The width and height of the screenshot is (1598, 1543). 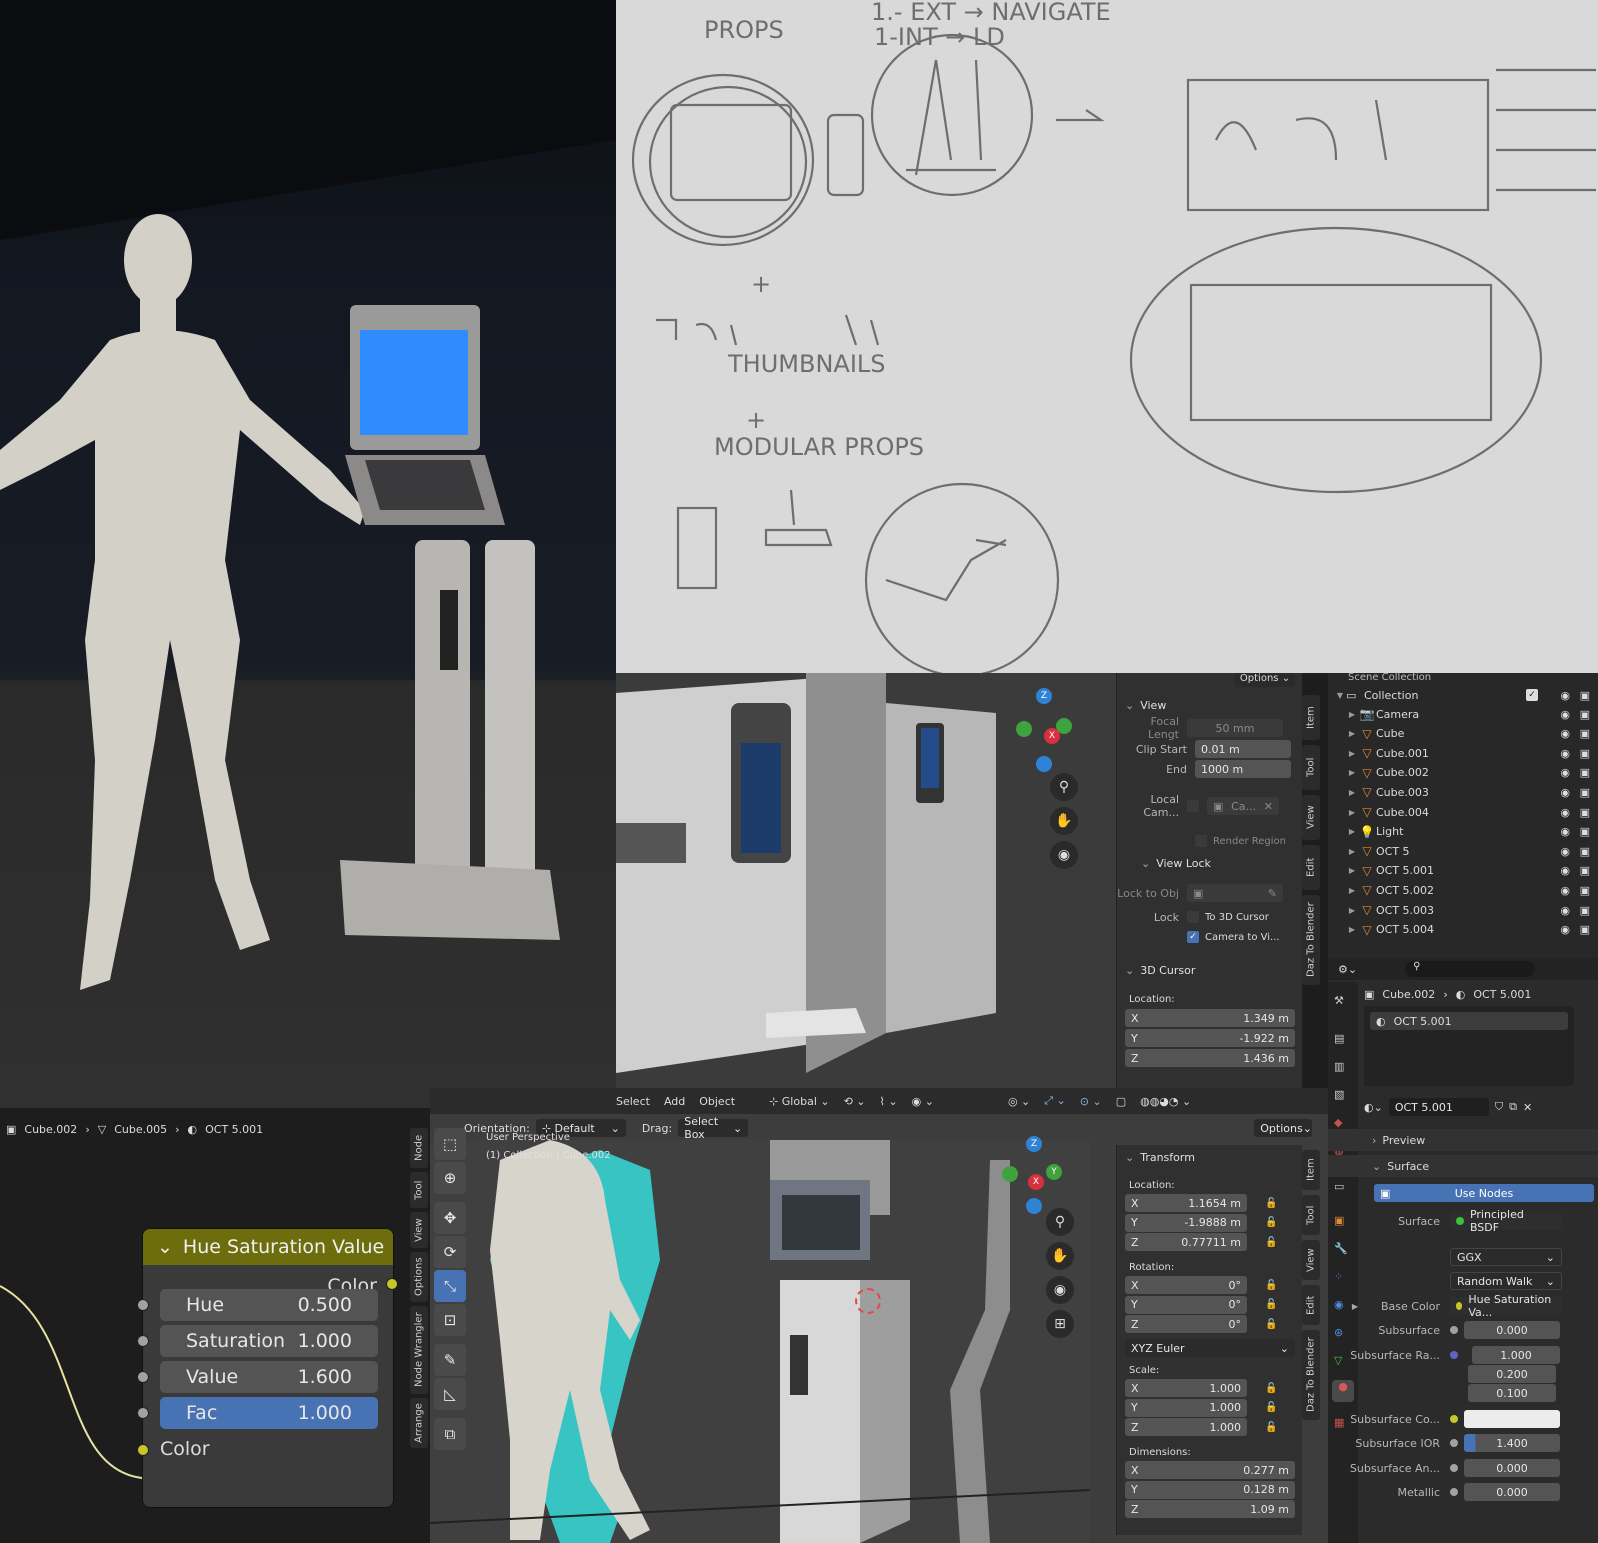 I want to click on navigation-gizmo: Z X, so click(x=1046, y=730).